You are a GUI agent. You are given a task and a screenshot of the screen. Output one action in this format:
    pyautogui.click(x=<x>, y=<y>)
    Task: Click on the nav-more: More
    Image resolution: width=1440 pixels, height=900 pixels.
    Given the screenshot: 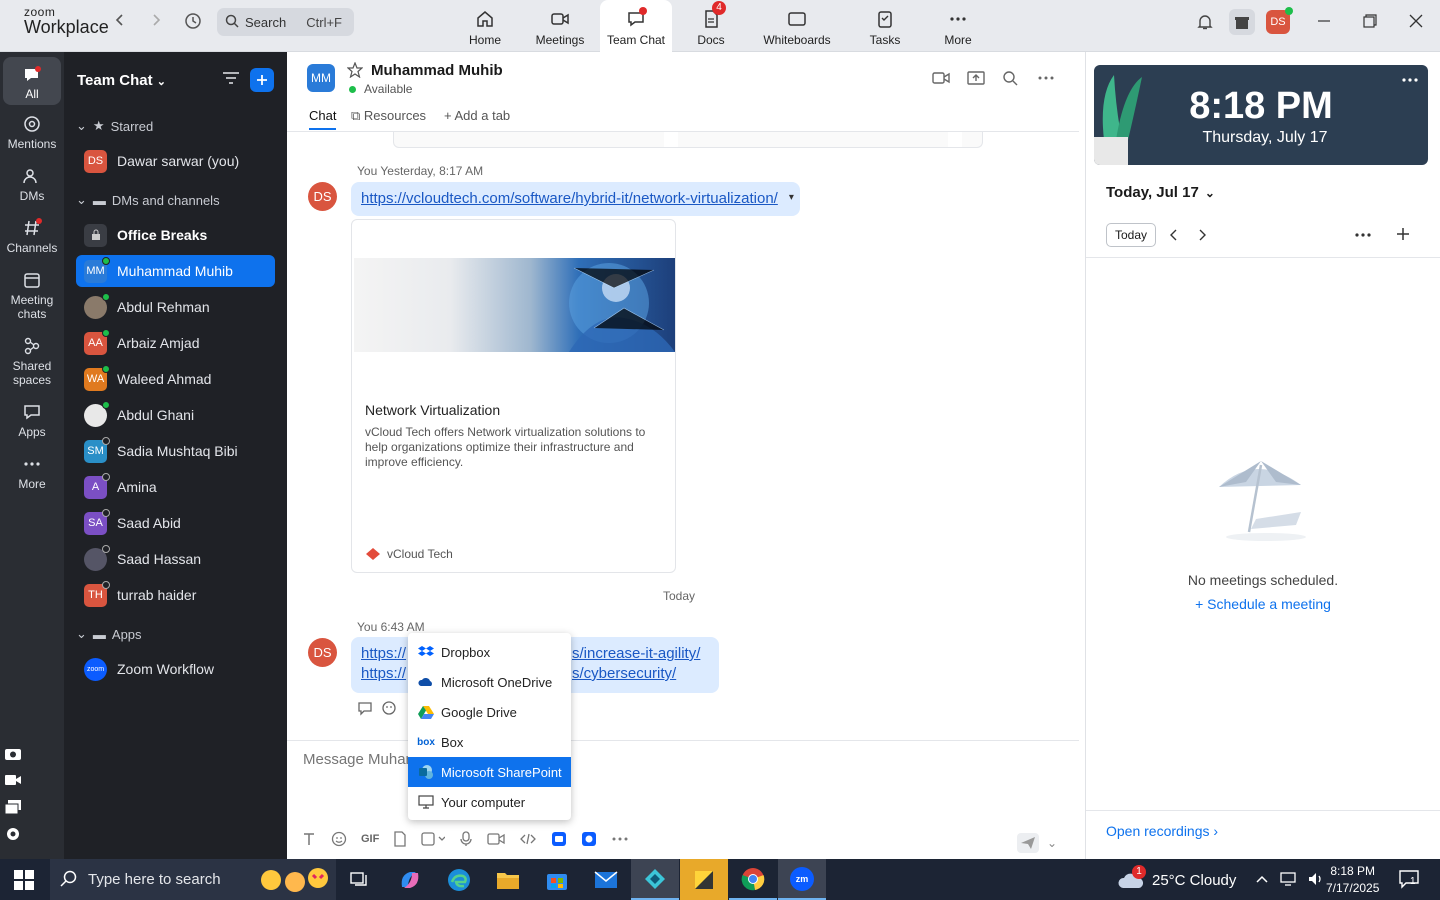 What is the action you would take?
    pyautogui.click(x=958, y=26)
    